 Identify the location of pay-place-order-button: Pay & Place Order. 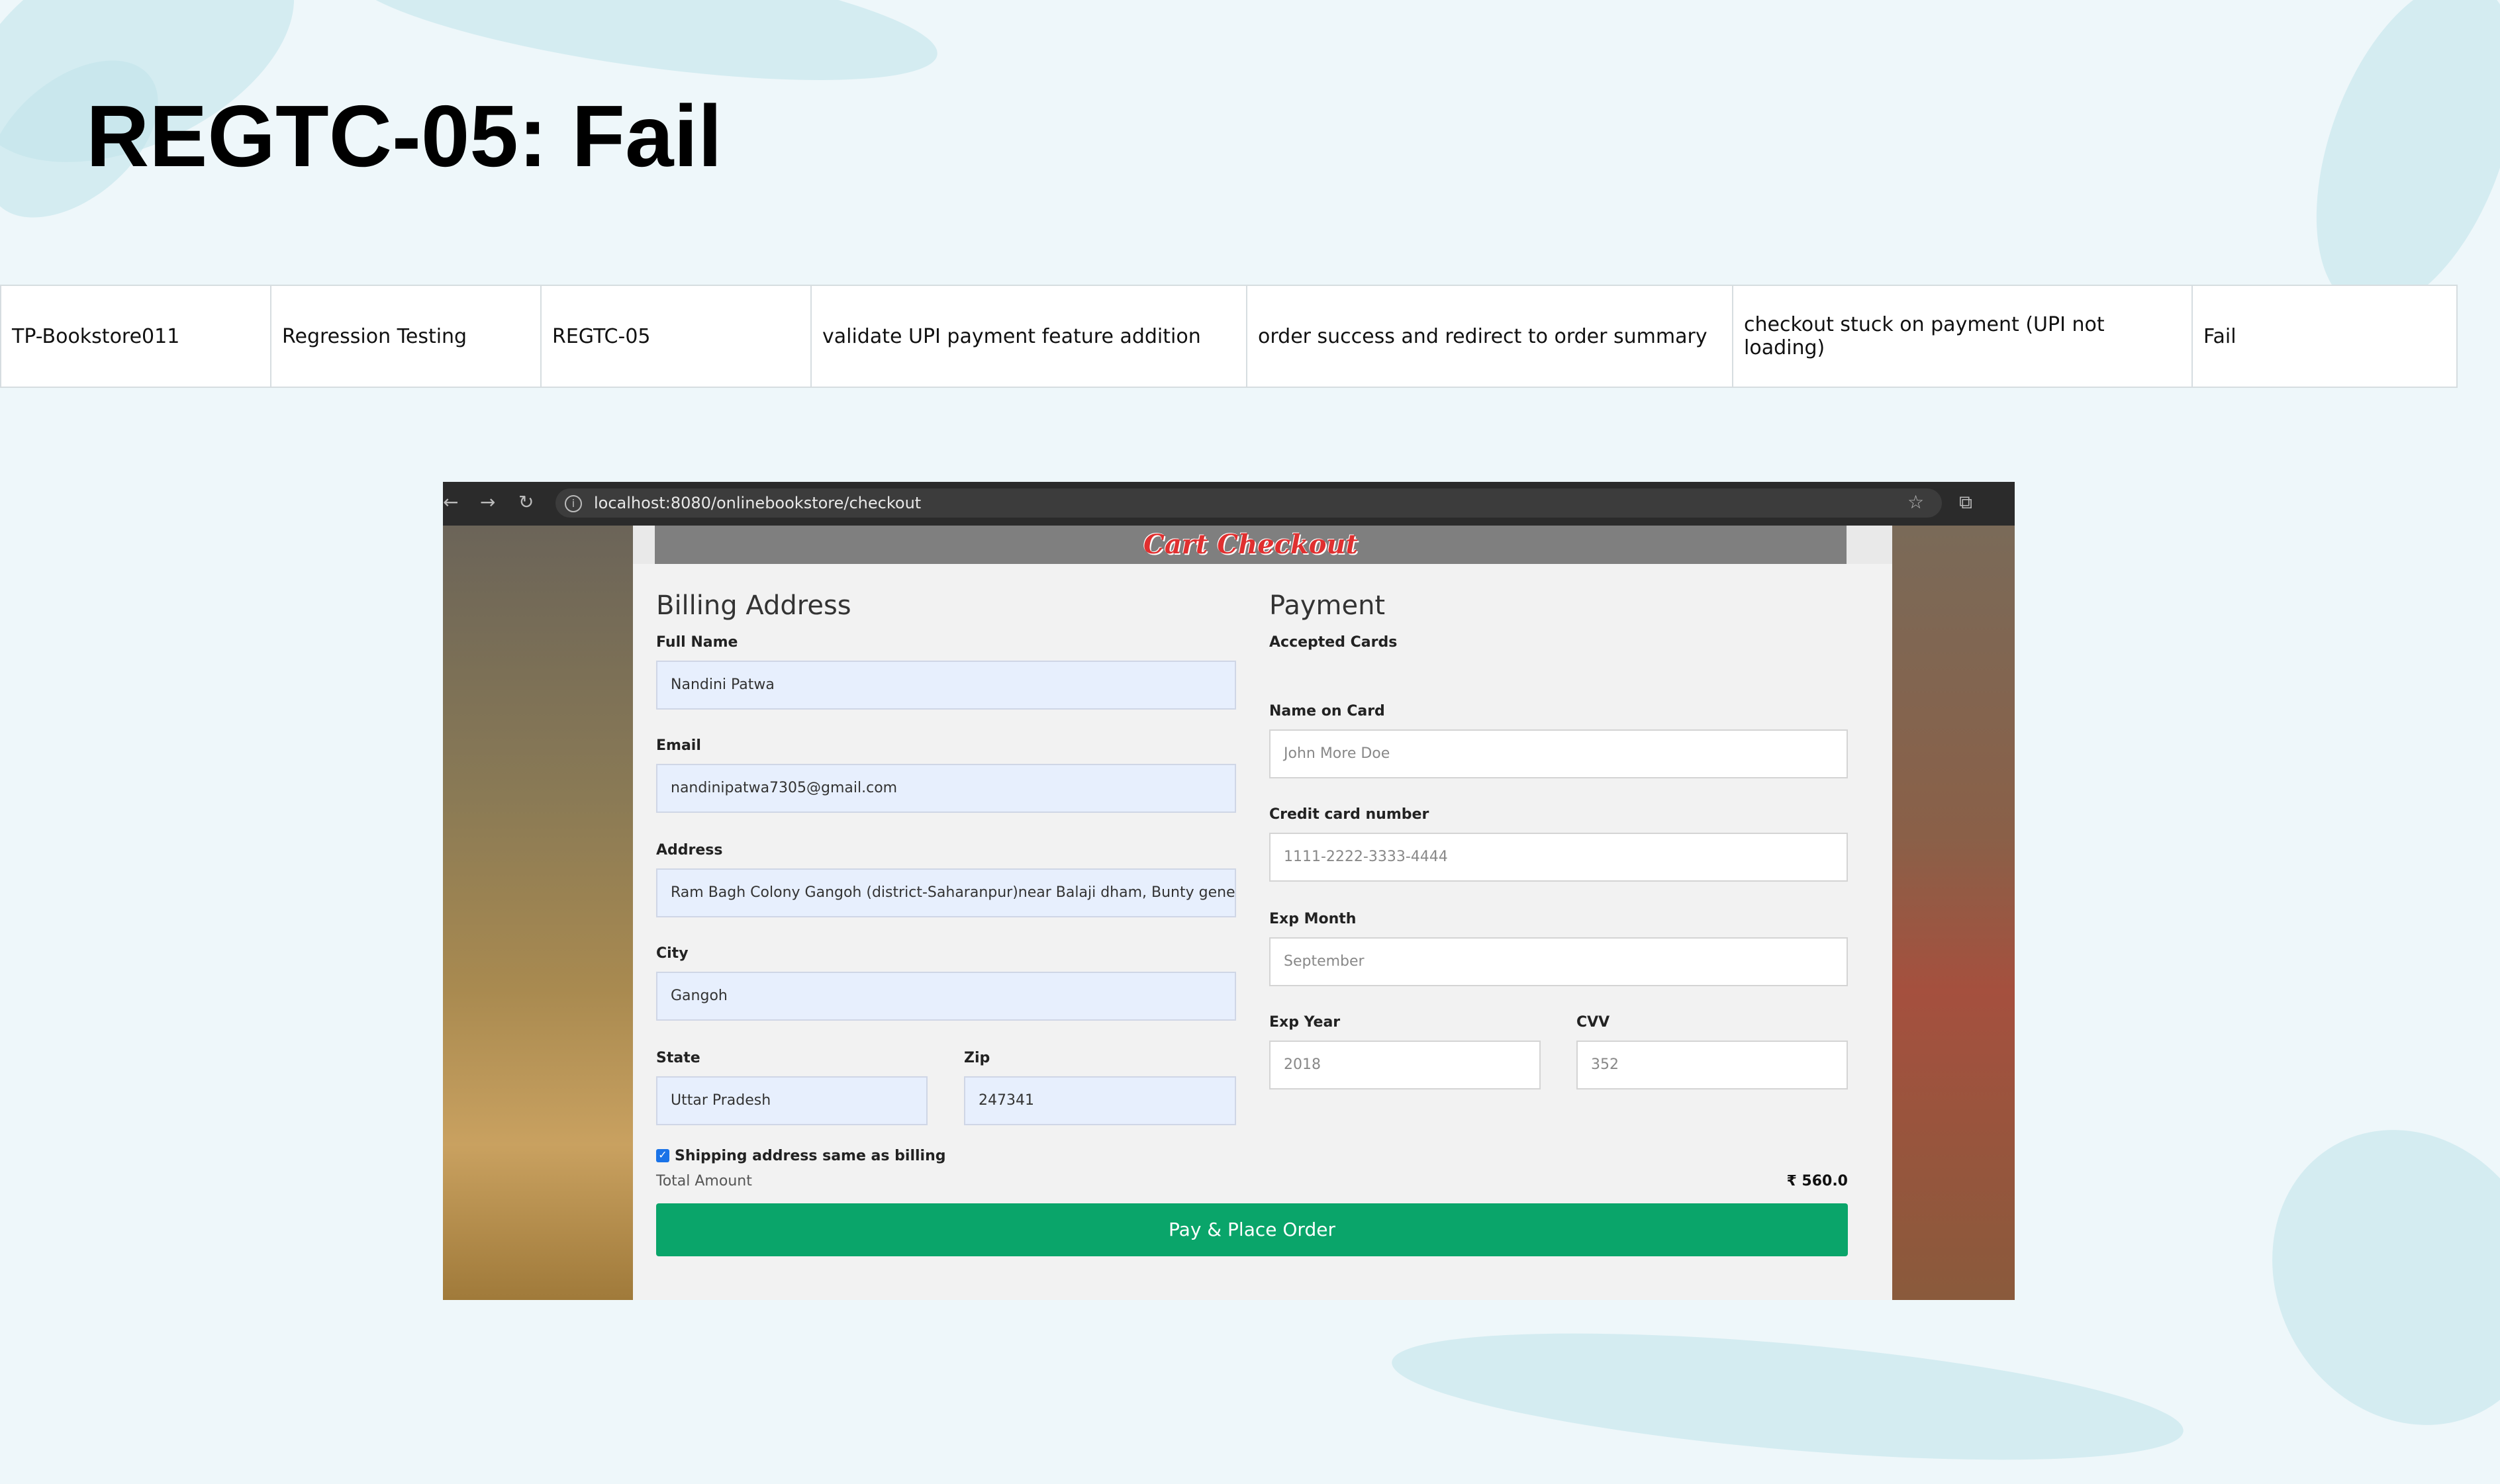
(1252, 1229).